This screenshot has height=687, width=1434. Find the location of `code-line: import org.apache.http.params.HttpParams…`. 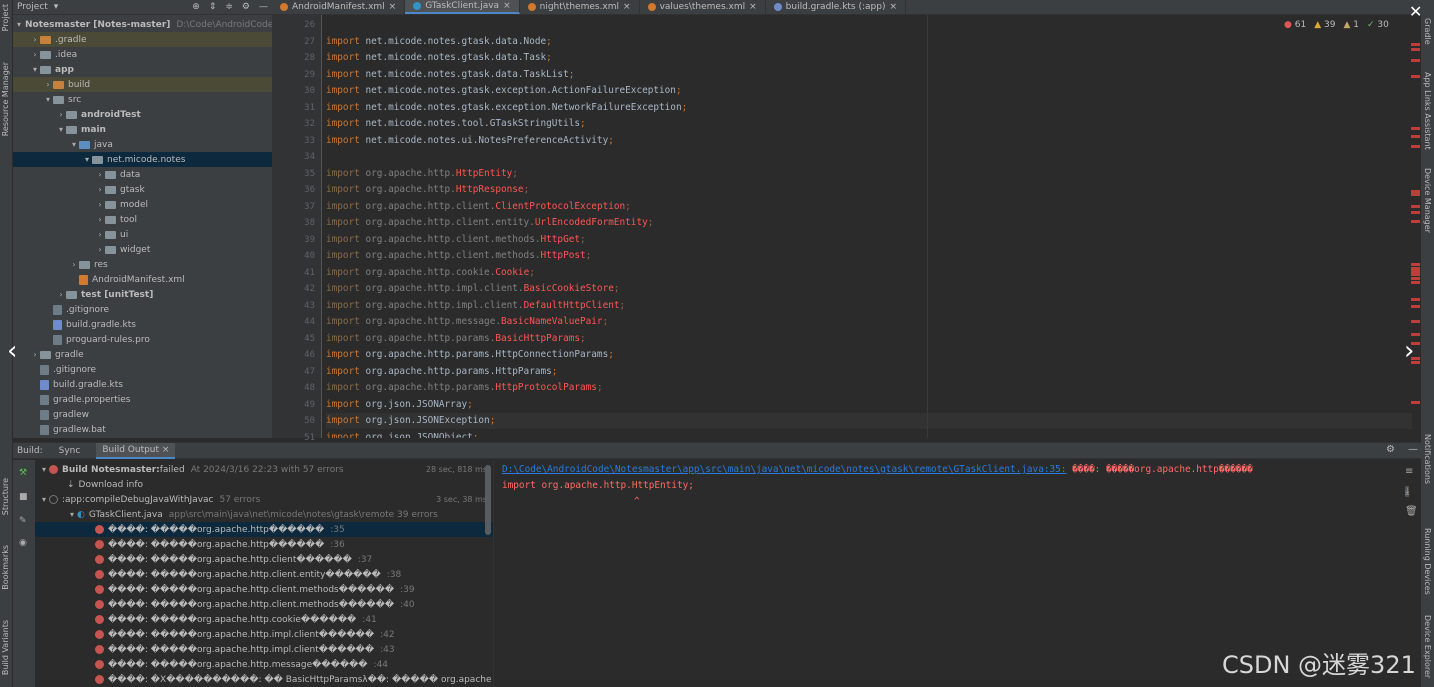

code-line: import org.apache.http.params.HttpParams… is located at coordinates (869, 372).